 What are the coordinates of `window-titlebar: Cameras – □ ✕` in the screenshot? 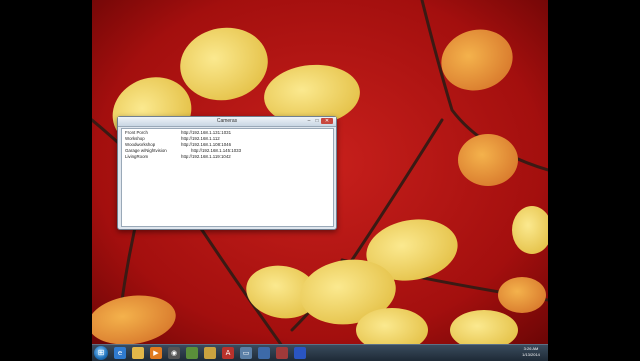 It's located at (227, 122).